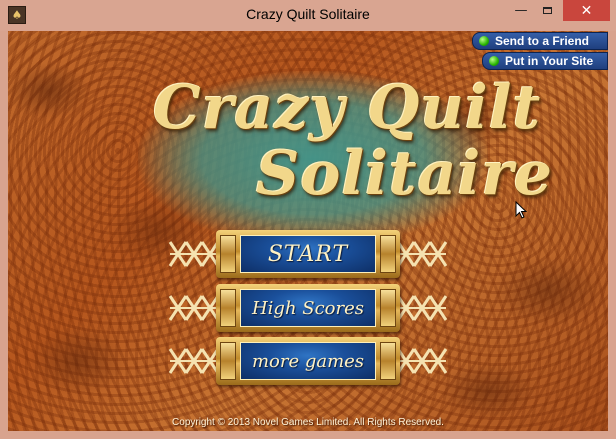 The width and height of the screenshot is (616, 439). I want to click on more-games-button: more games, so click(308, 361).